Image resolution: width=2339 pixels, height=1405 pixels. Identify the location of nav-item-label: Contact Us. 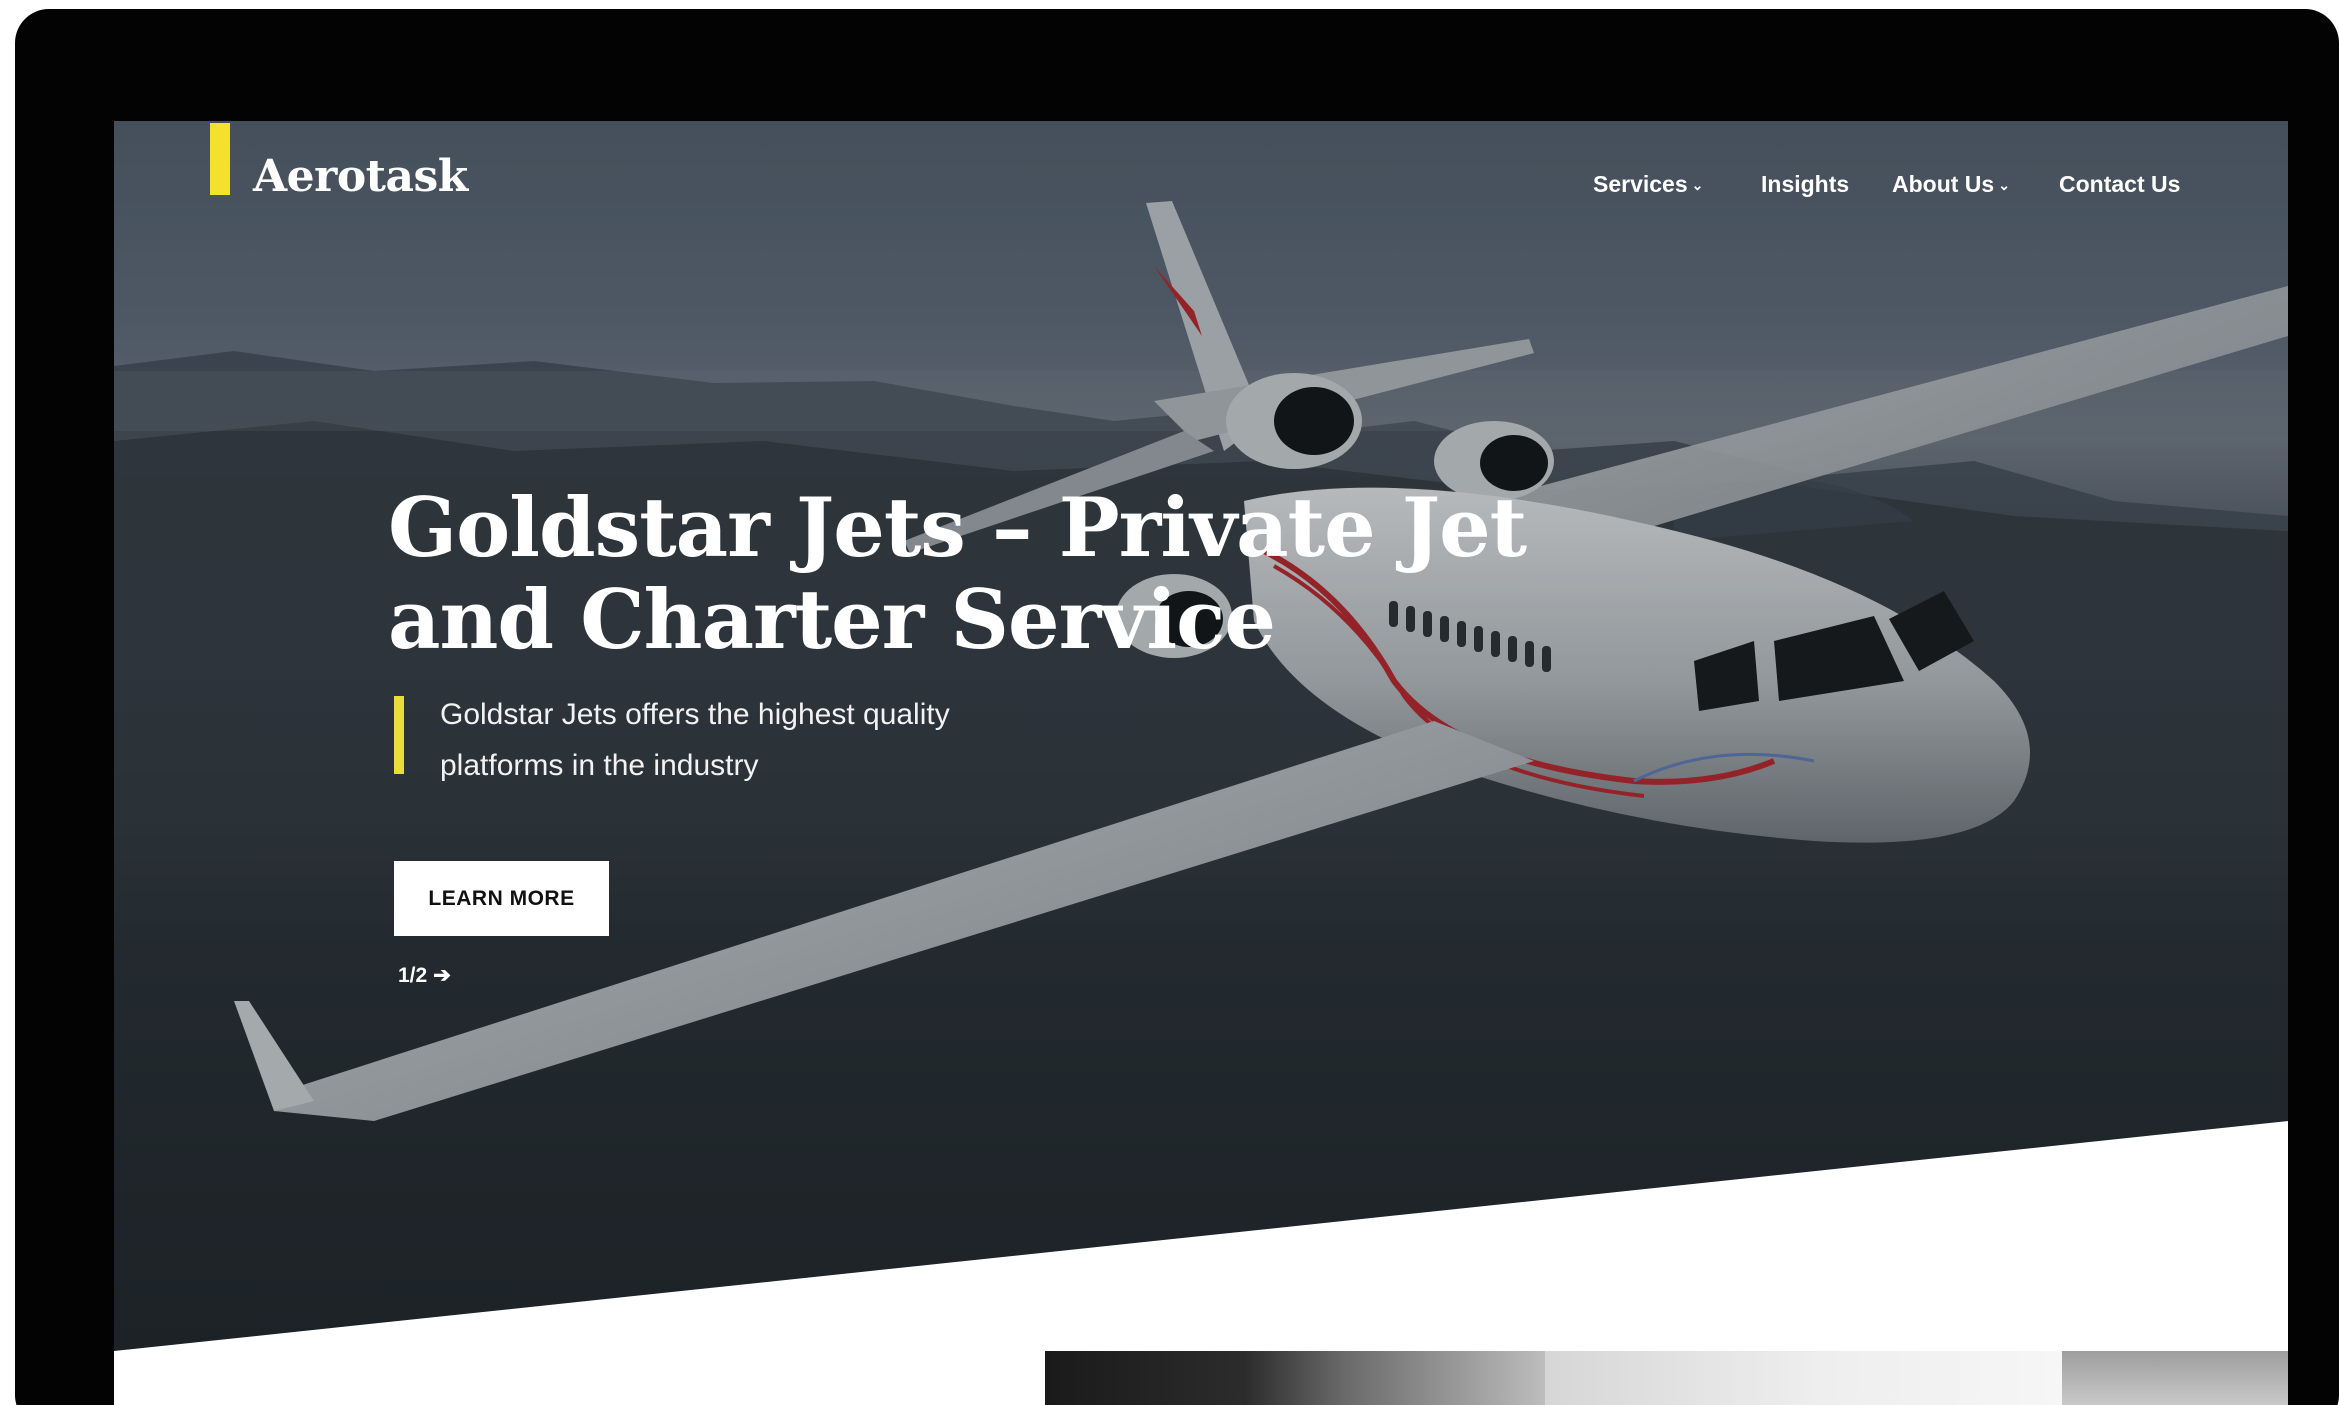
(2120, 184).